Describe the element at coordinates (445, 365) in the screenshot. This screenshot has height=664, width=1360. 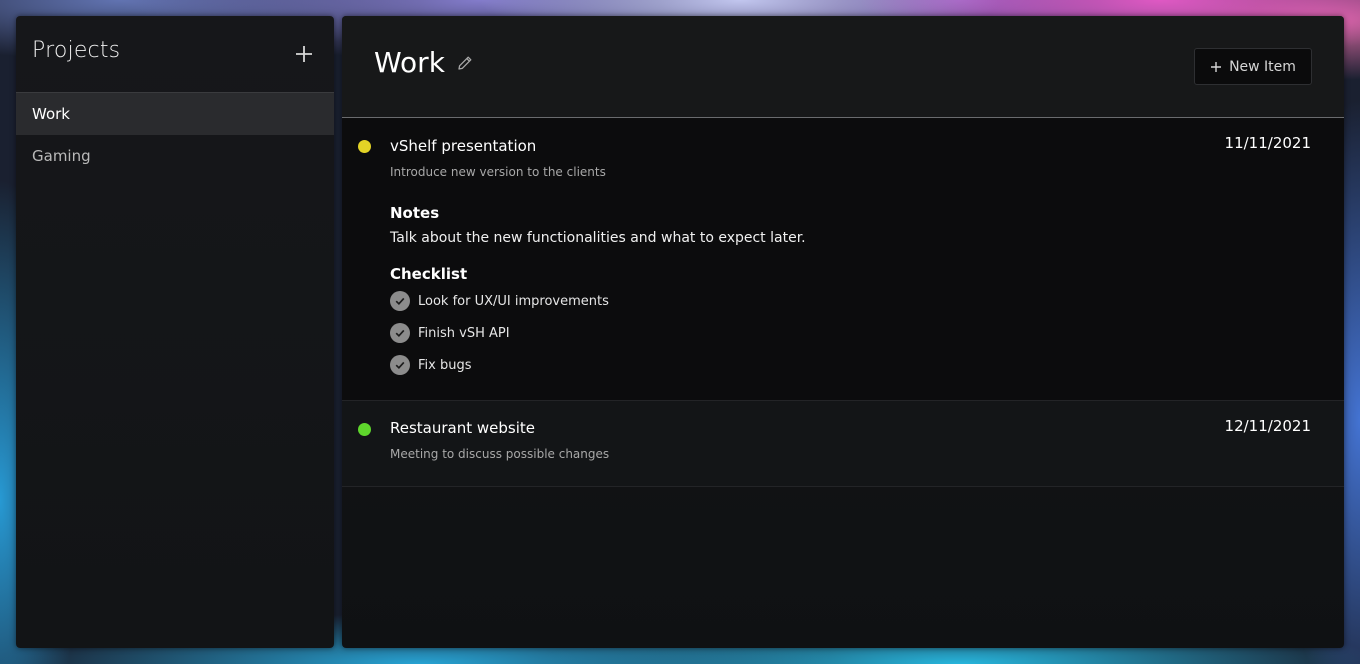
I see `checklist-item-label: Fix bugs` at that location.